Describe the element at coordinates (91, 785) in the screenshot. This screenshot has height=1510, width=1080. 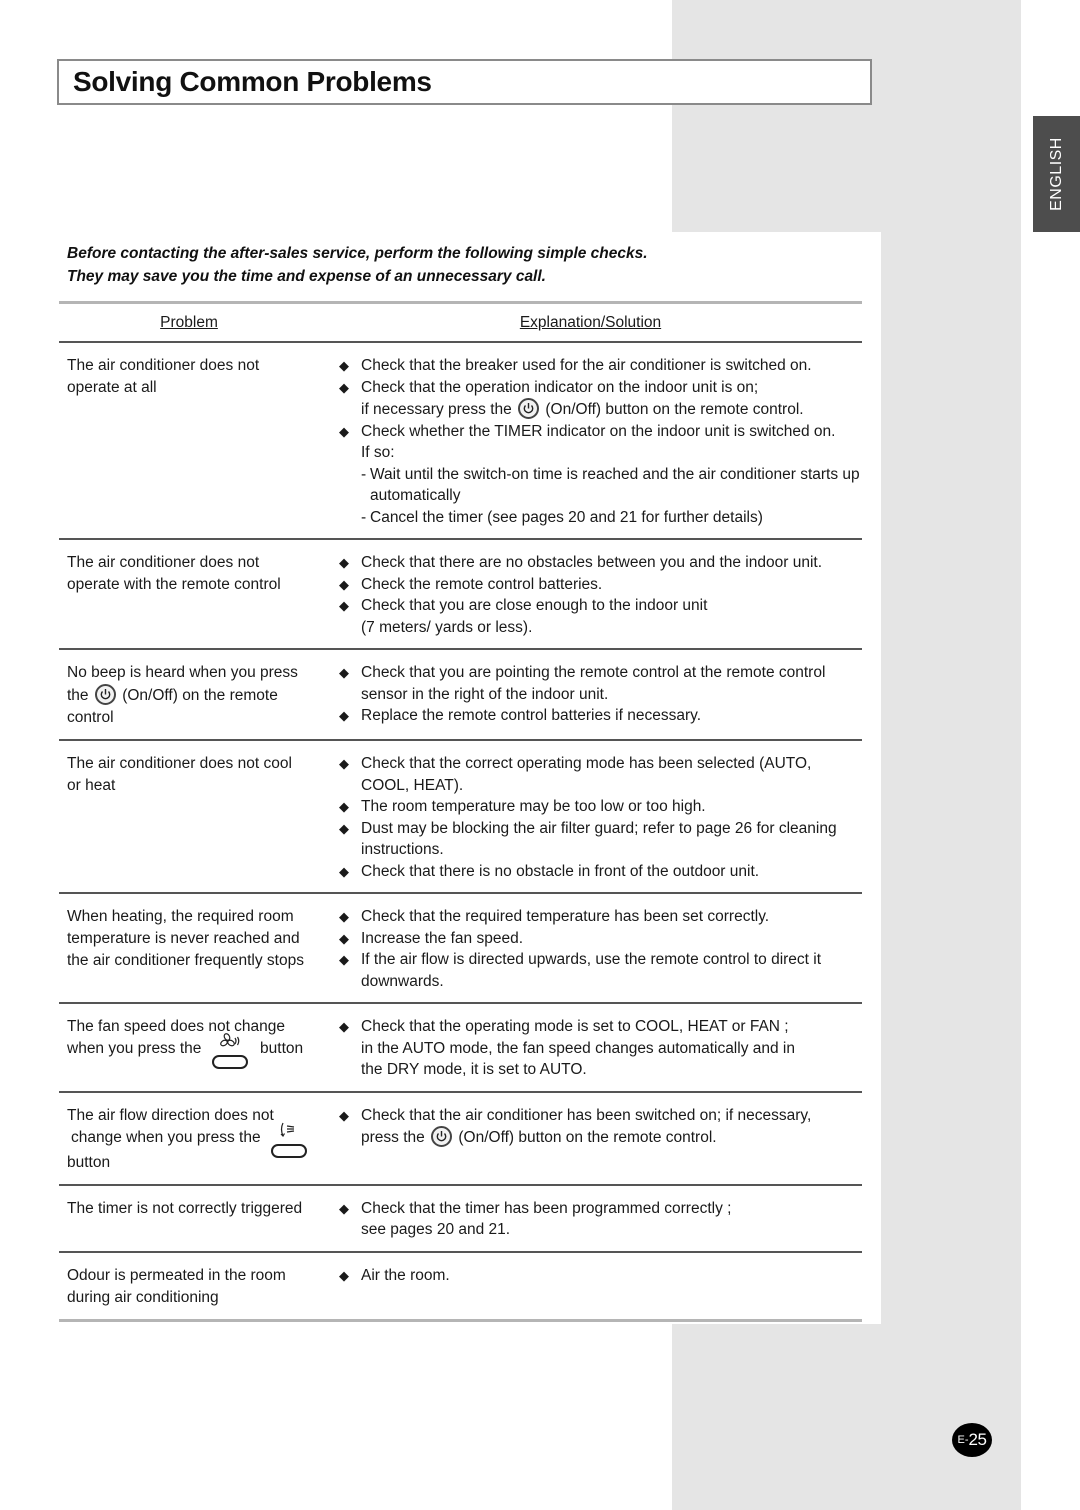
I see `problem-text: or heat` at that location.